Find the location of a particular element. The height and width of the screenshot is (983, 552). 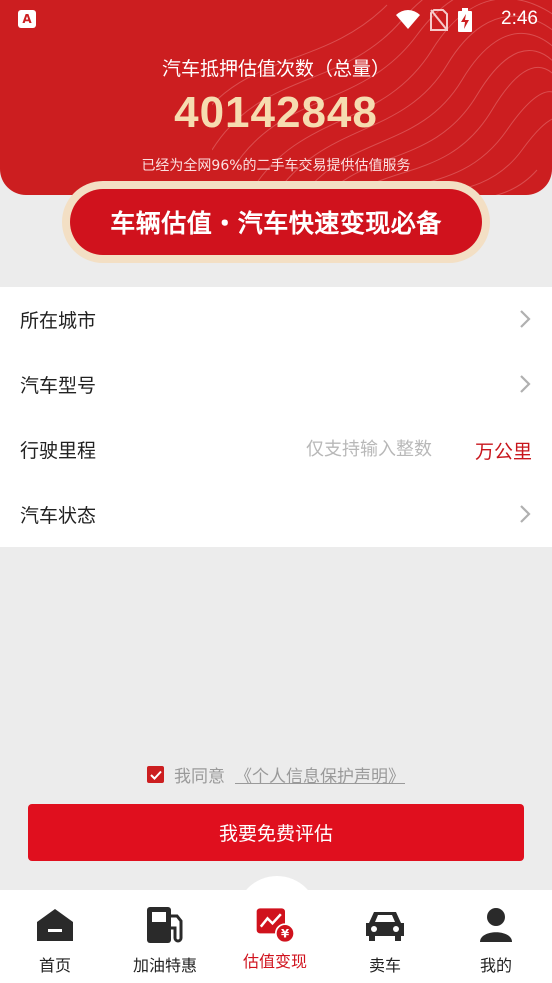

car-icon is located at coordinates (385, 926).